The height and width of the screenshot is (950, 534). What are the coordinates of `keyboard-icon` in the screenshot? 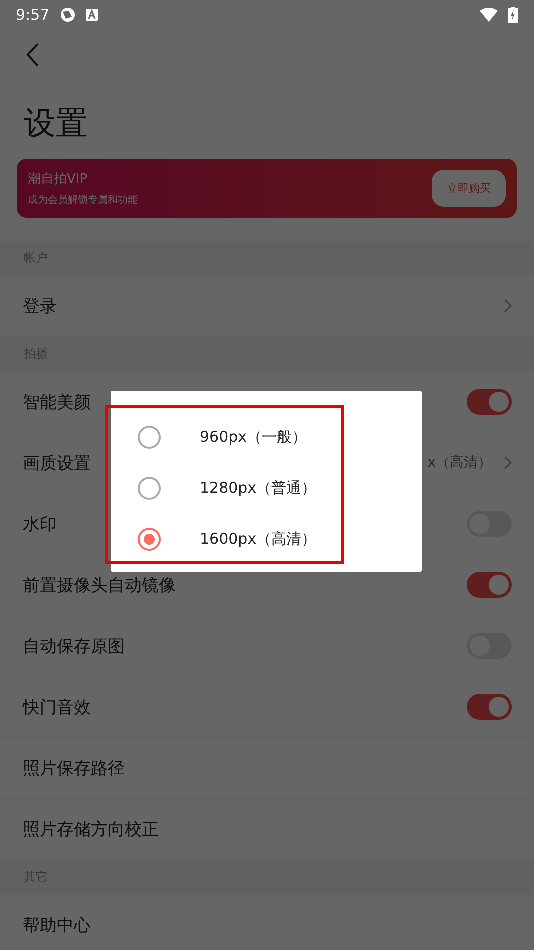 It's located at (92, 15).